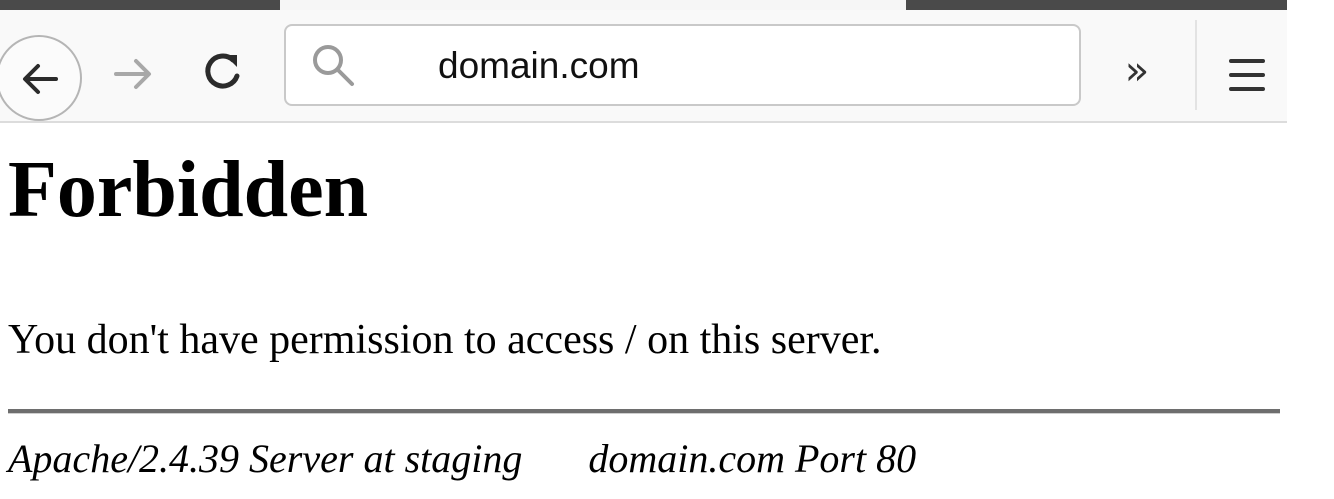  Describe the element at coordinates (265, 458) in the screenshot. I see `server-signature-server: Apache/2.4.39 Server at staging` at that location.